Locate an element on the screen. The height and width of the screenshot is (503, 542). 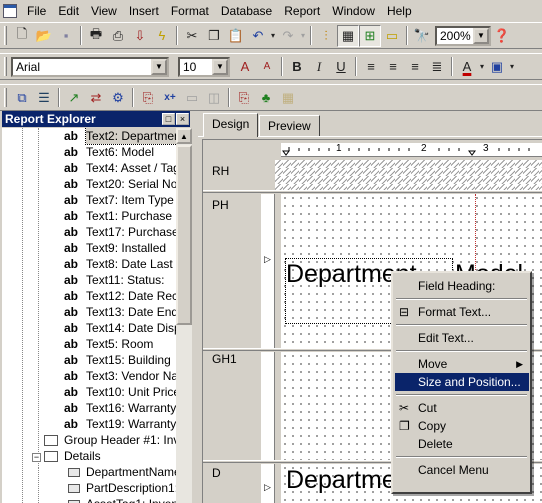
font-size-combo: 10 ▼ is located at coordinates (204, 66).